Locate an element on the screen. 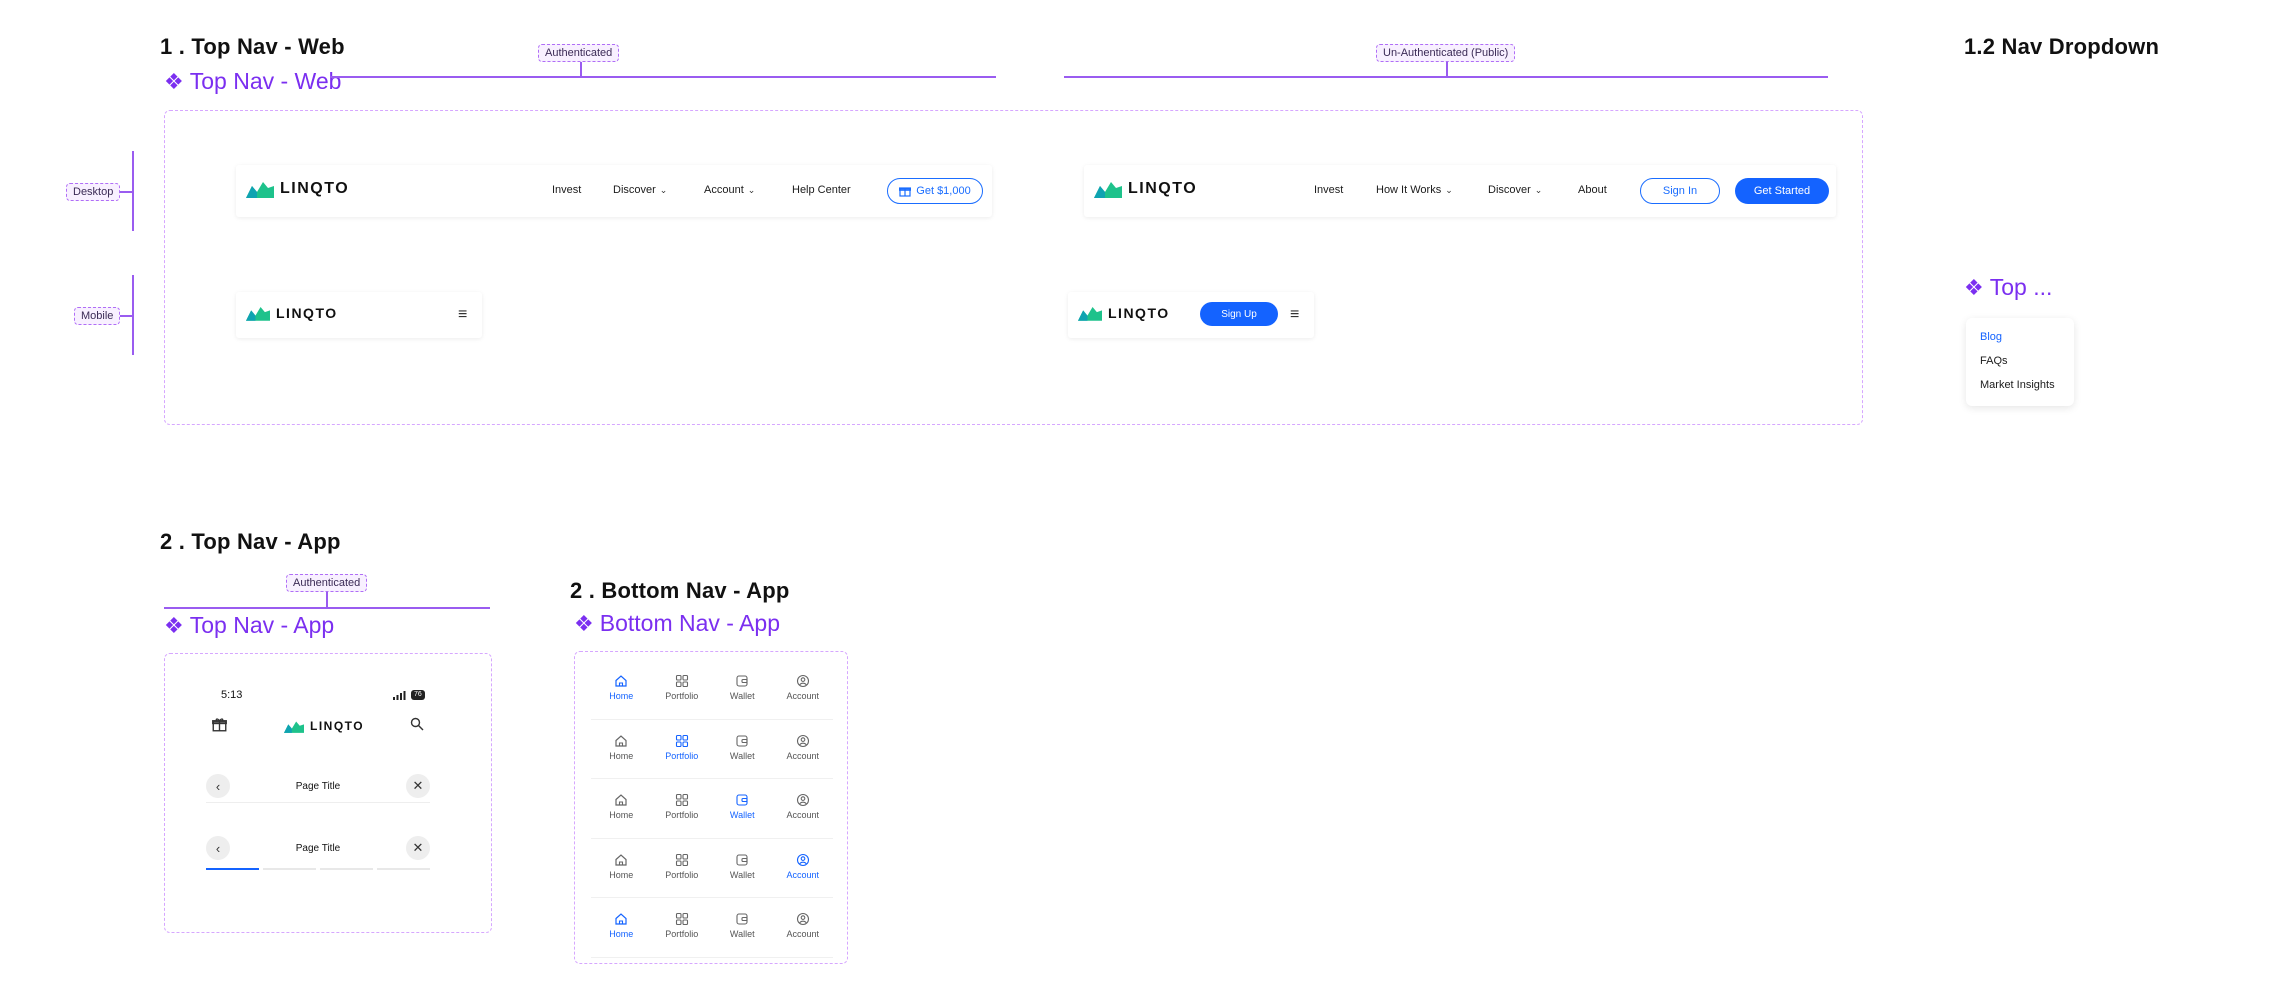  bottom-nav-label: Home is located at coordinates (621, 815).